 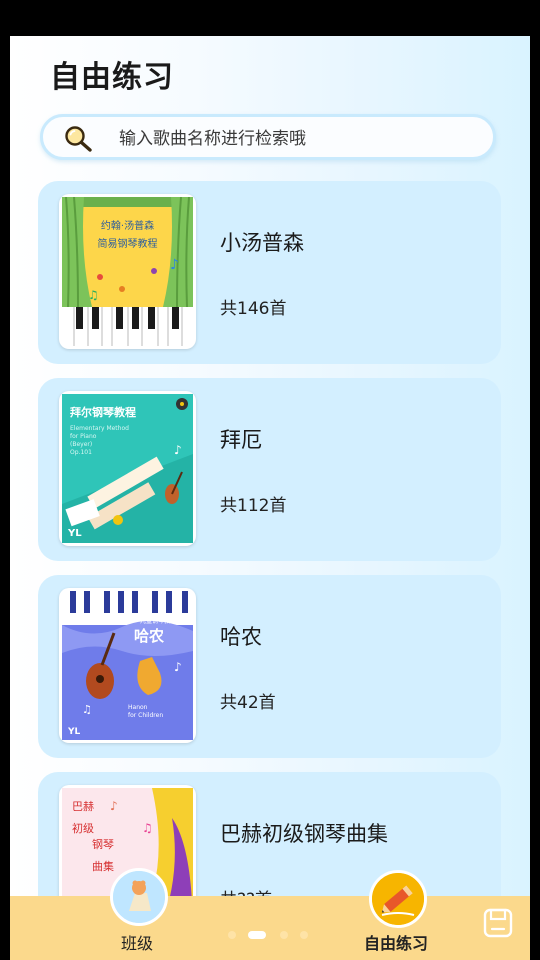 I want to click on svg-text: 巴赫, so click(x=83, y=806).